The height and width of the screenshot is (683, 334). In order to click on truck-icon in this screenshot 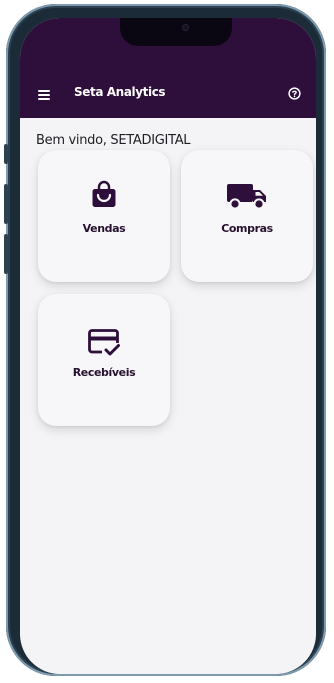, I will do `click(246, 197)`.